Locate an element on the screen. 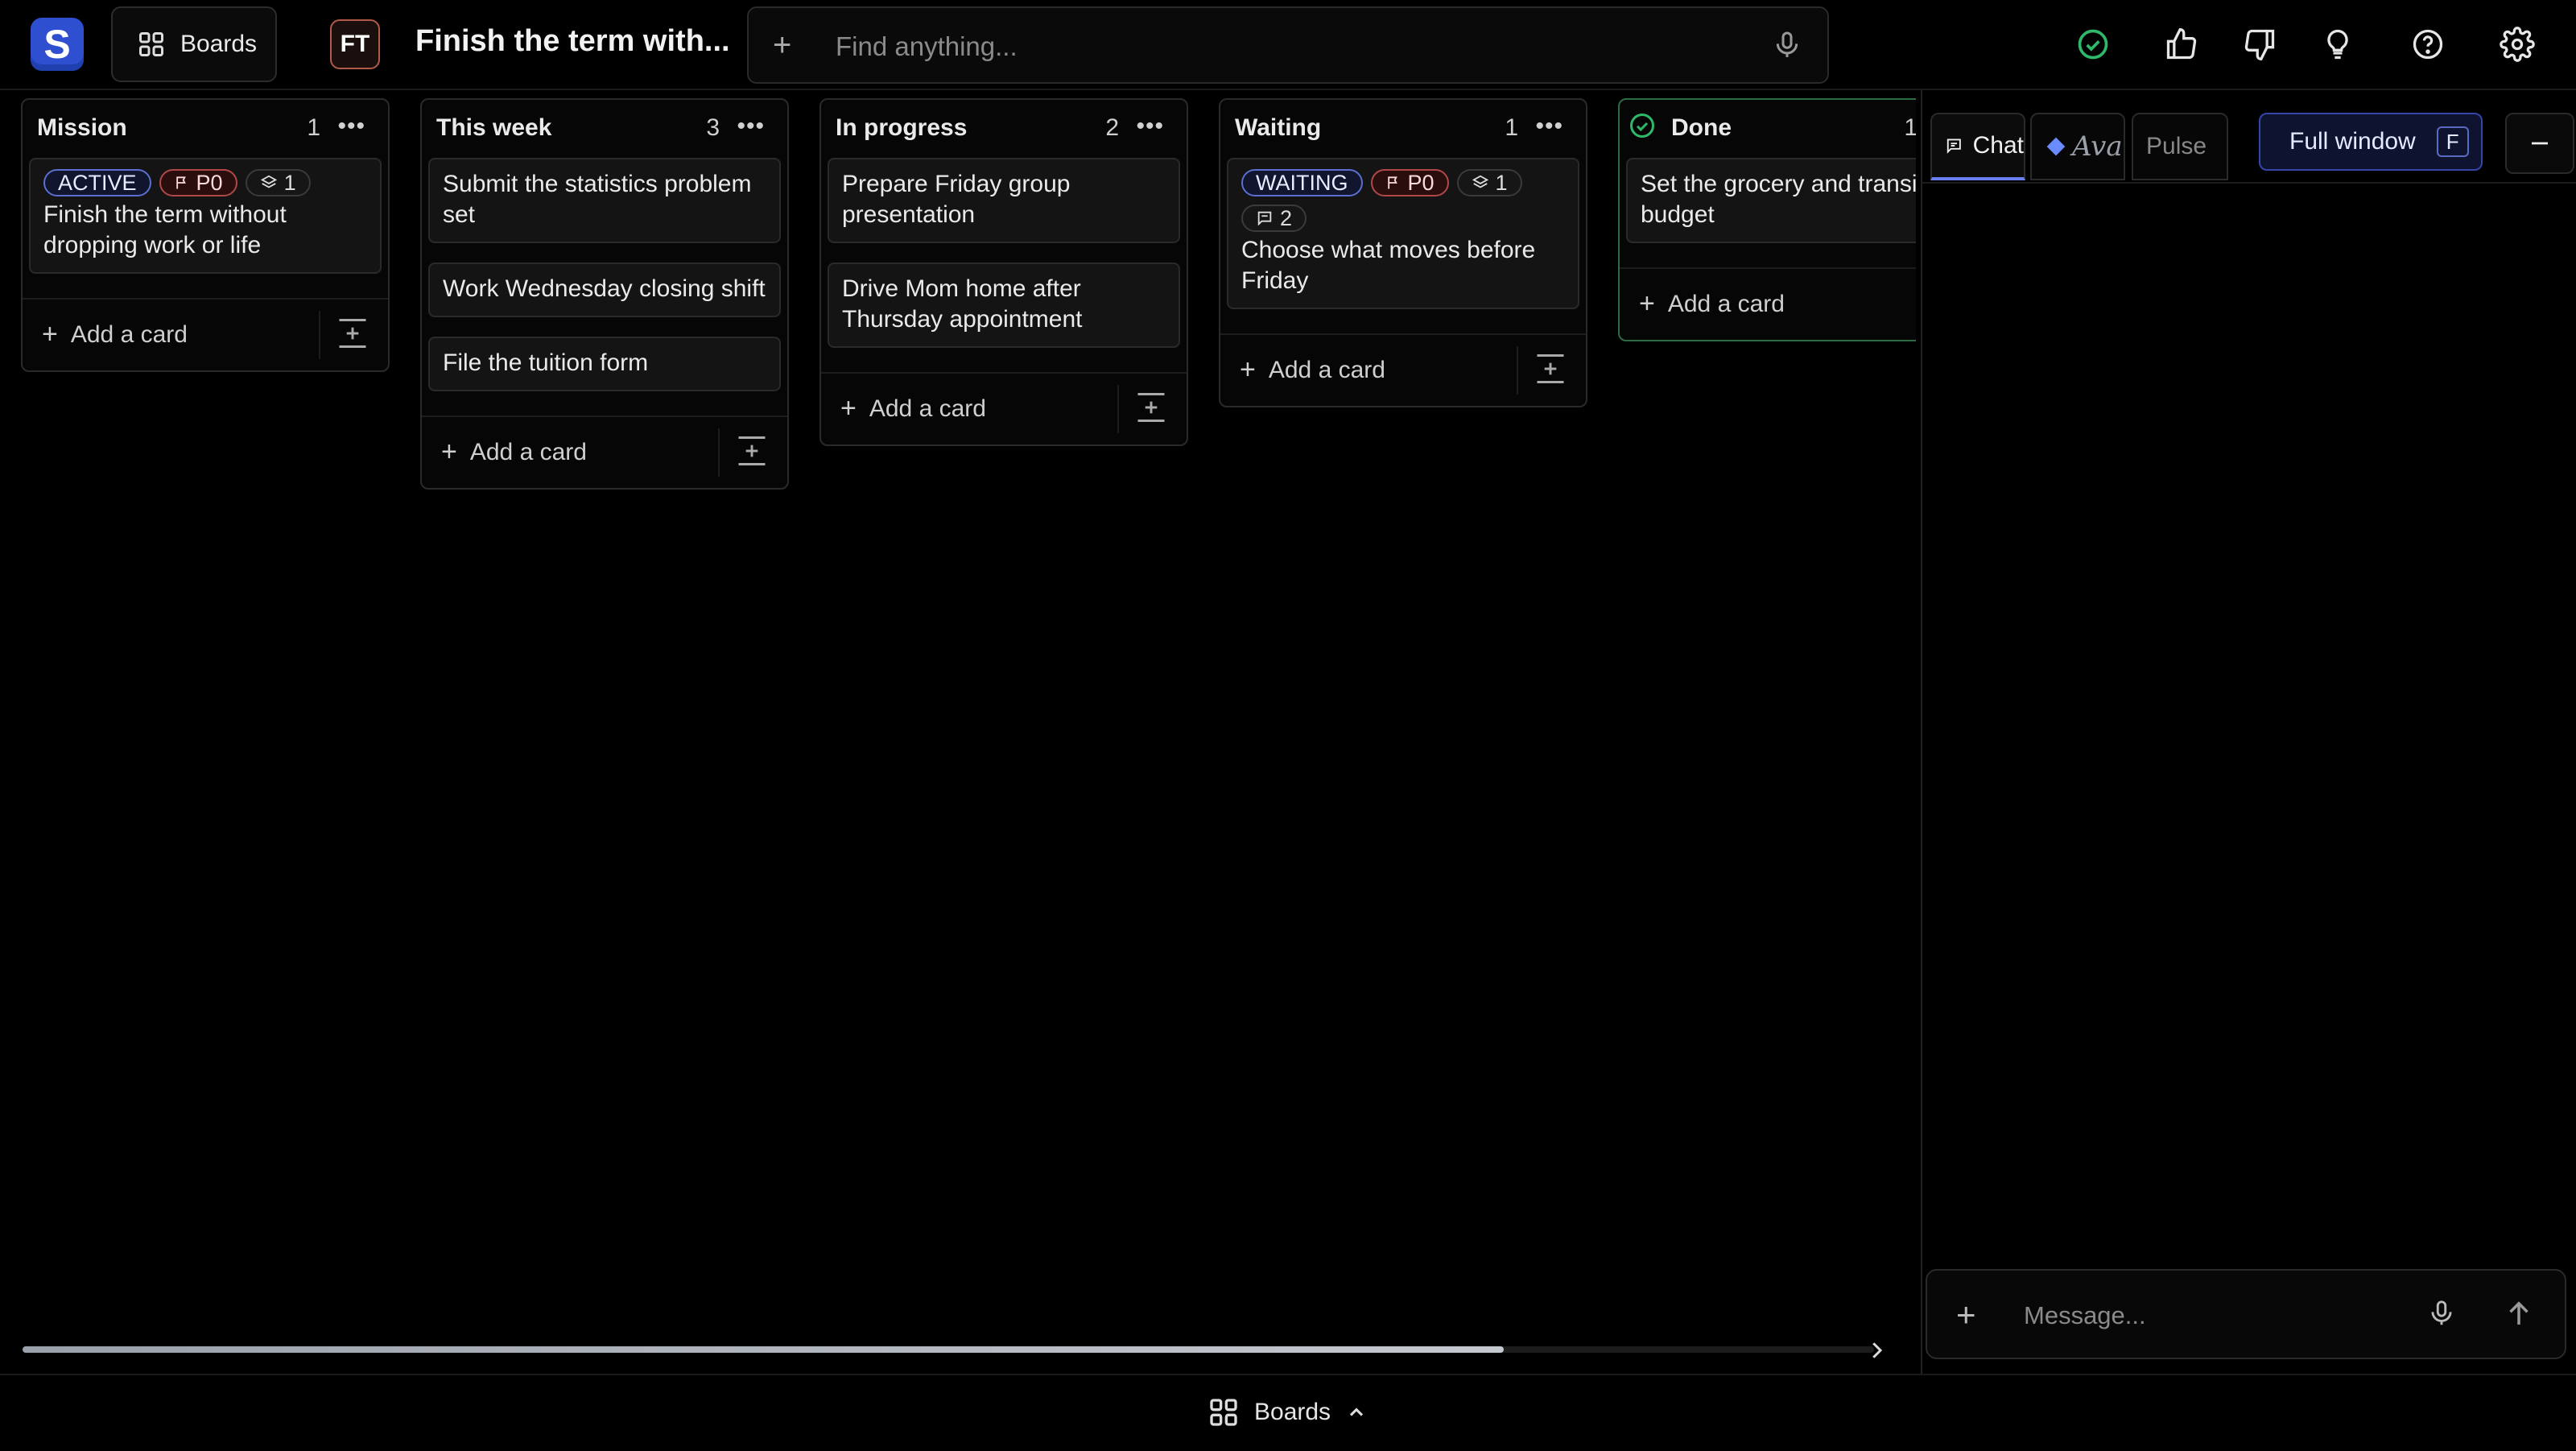  card-title: Submit the statistics problem set is located at coordinates (597, 199).